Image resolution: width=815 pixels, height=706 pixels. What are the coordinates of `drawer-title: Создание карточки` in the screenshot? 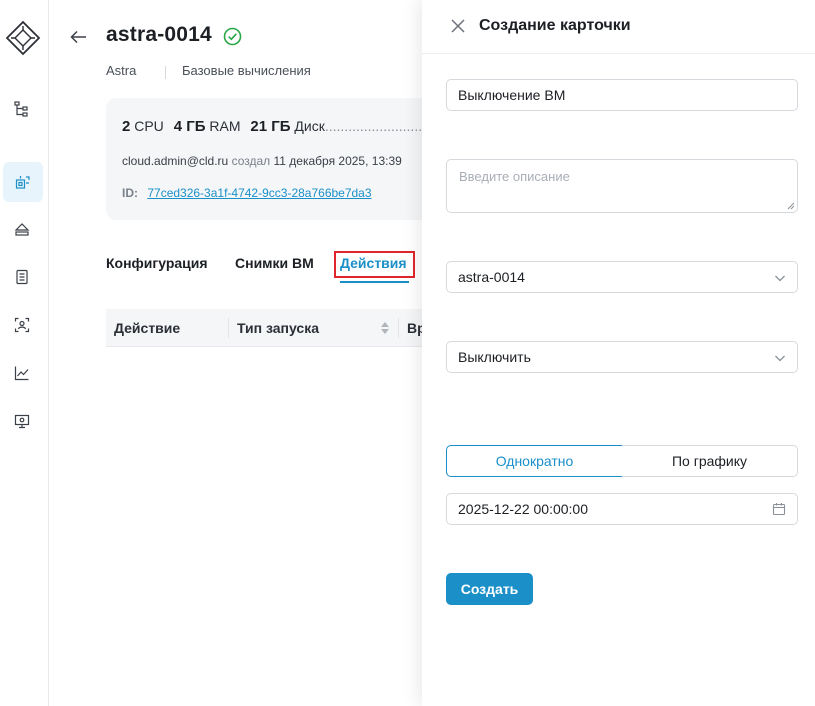 It's located at (555, 25).